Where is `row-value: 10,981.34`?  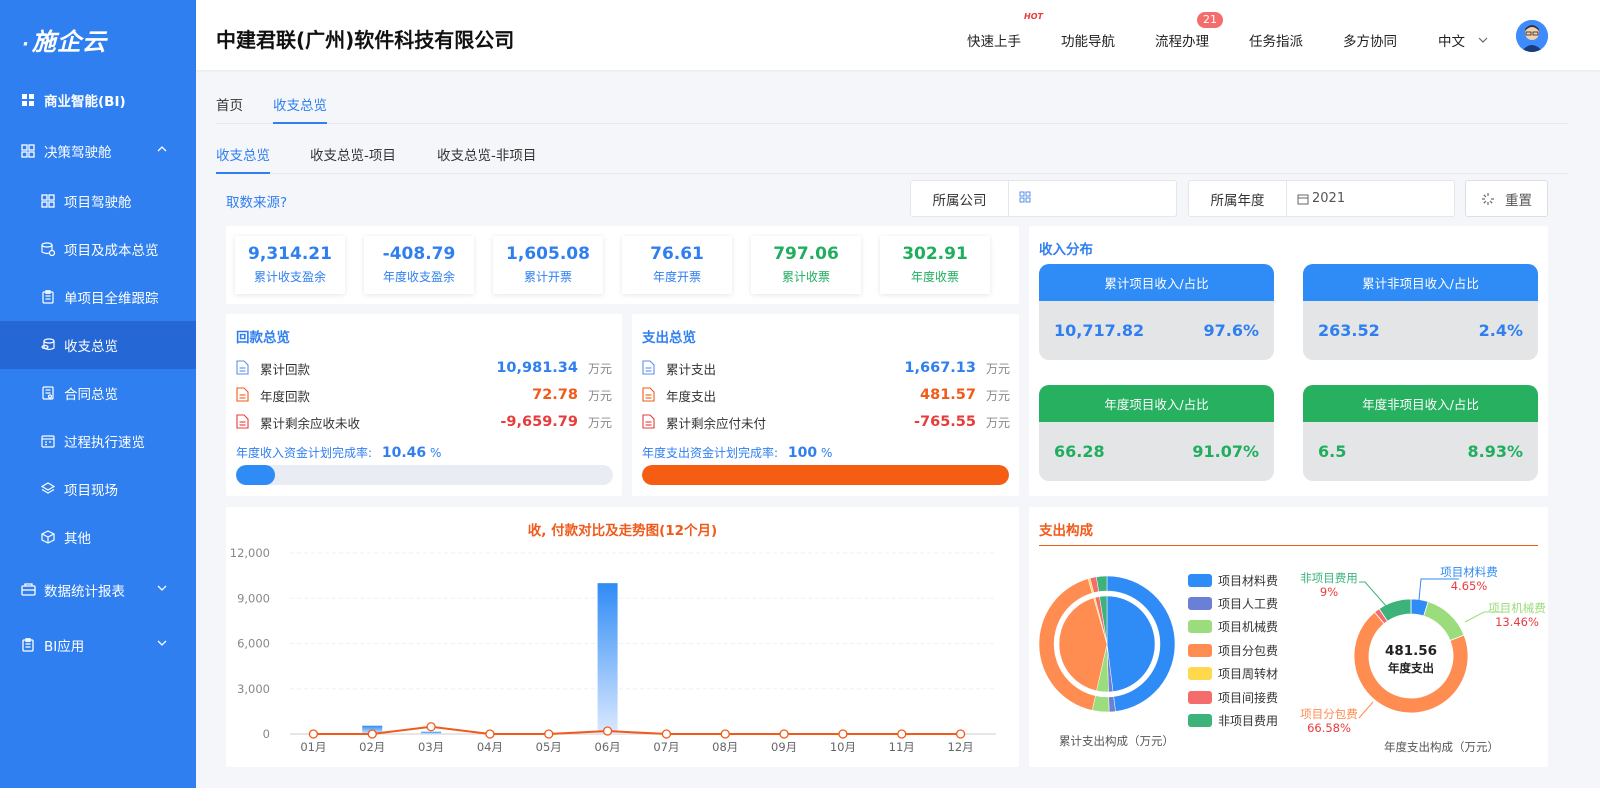
row-value: 10,981.34 is located at coordinates (537, 368).